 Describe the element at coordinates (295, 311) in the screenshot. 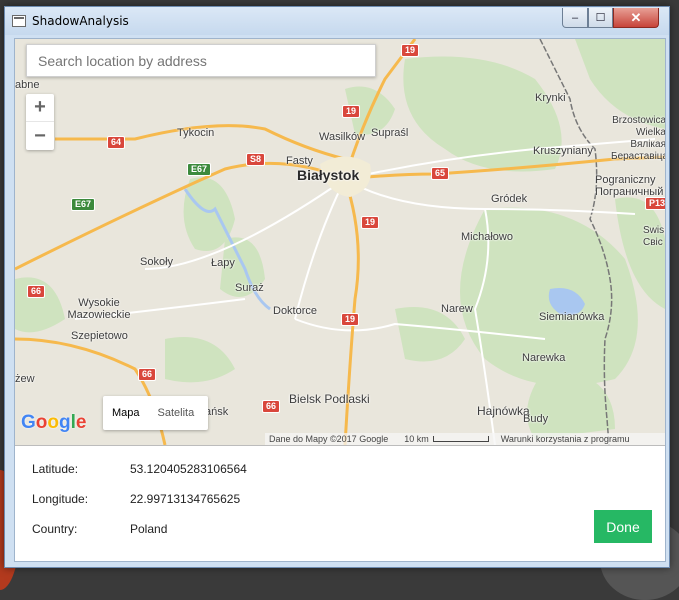

I see `city-label-doktorce: Doktorce` at that location.